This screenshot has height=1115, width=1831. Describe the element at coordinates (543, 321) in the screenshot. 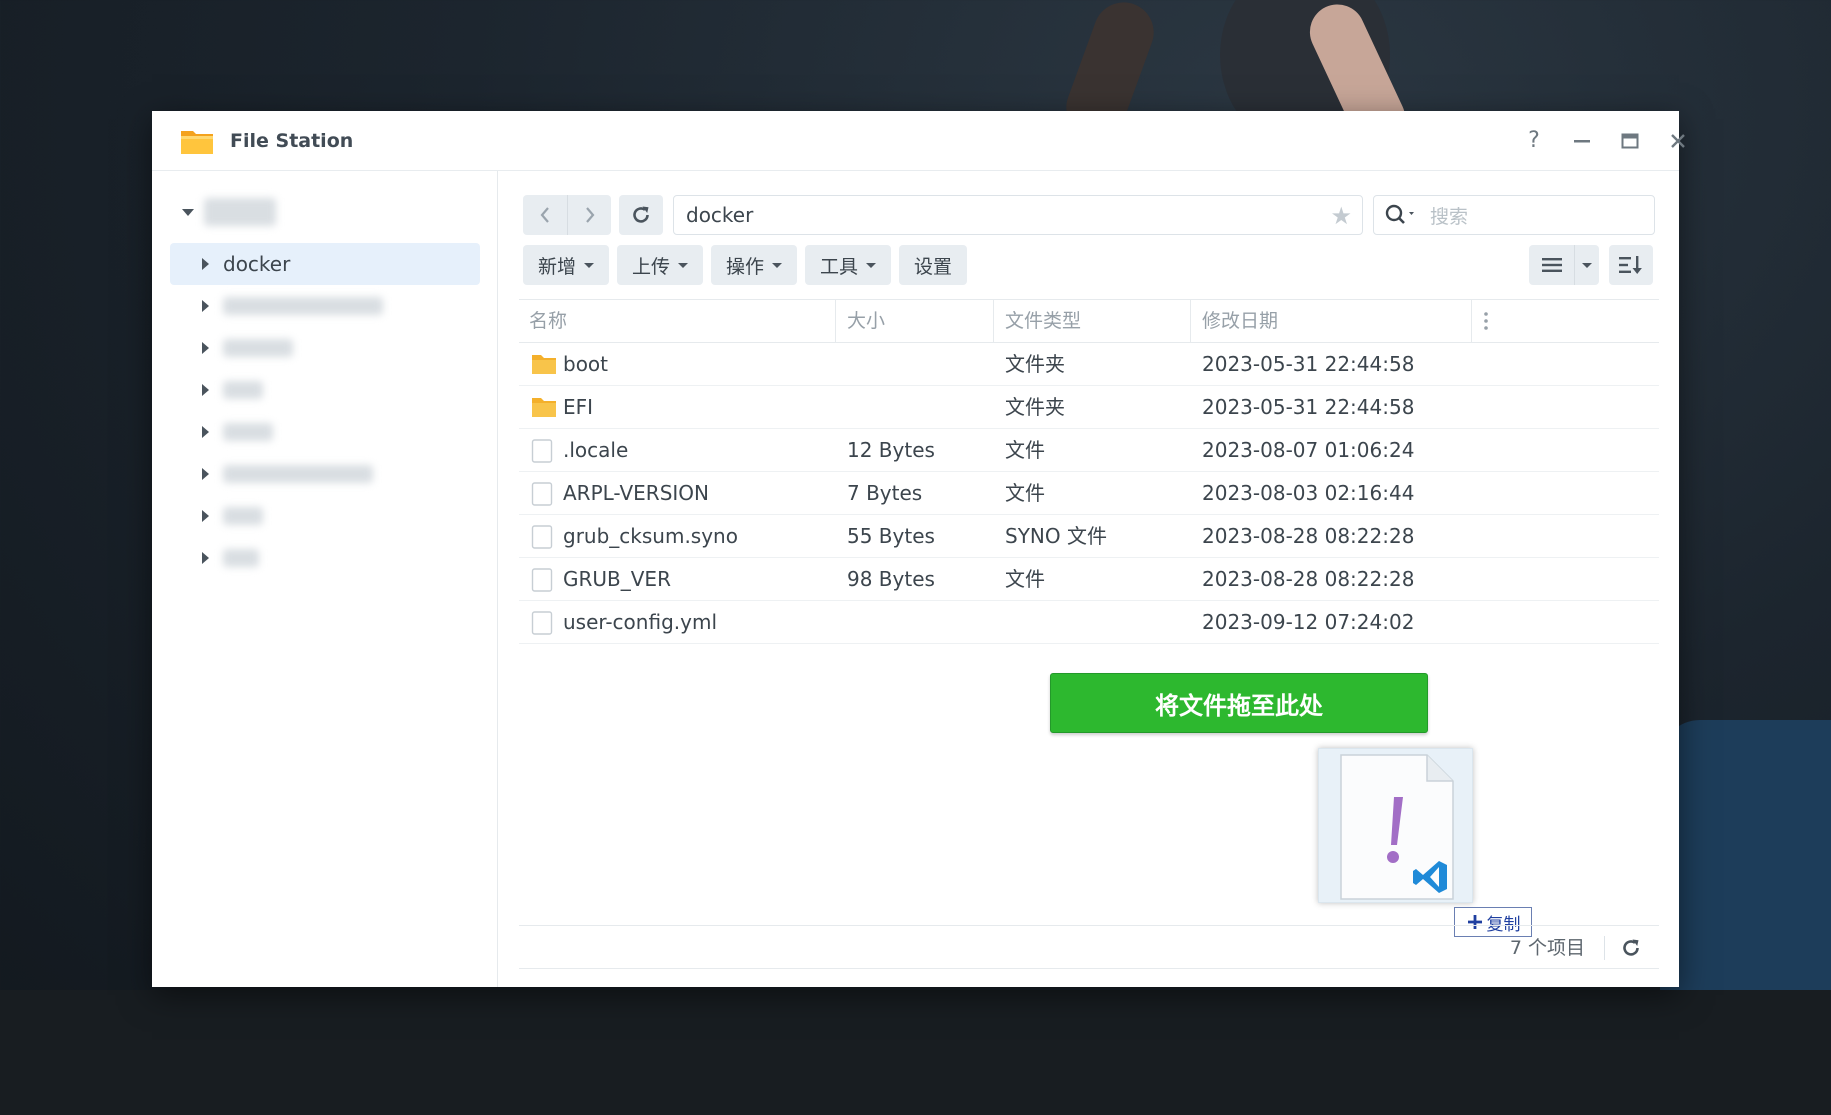

I see `column-header-name: 名称` at that location.